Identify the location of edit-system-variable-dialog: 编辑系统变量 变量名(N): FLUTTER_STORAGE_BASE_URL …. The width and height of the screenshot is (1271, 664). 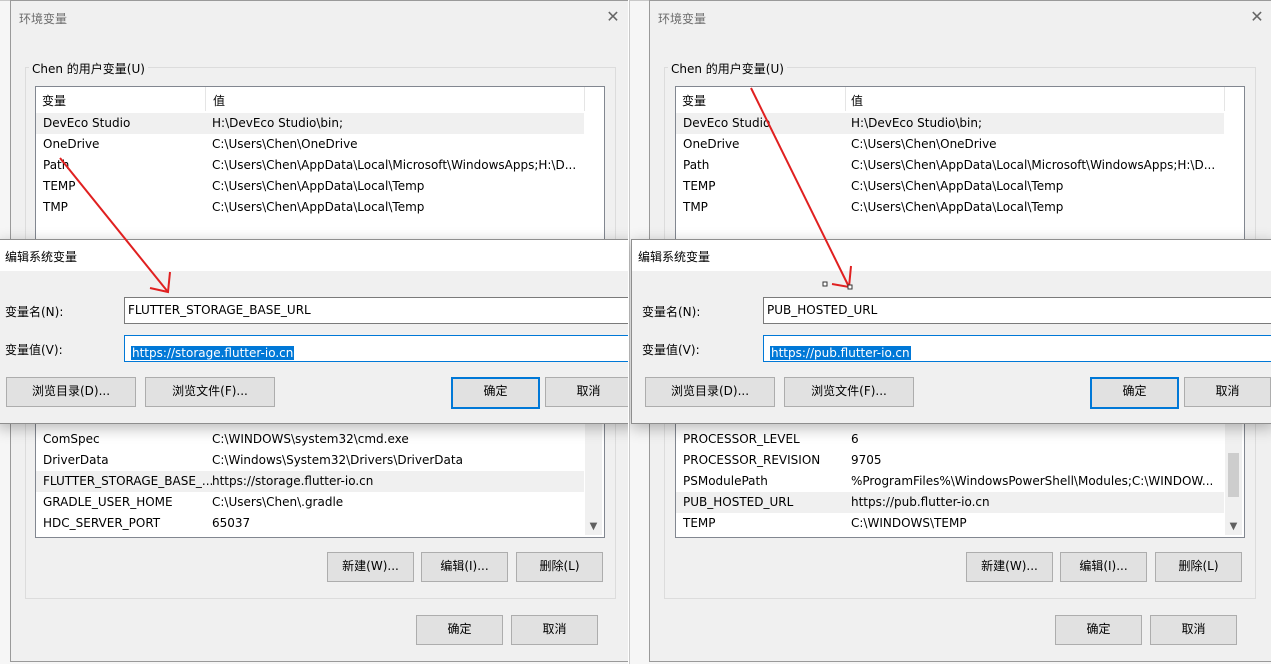
(314, 331).